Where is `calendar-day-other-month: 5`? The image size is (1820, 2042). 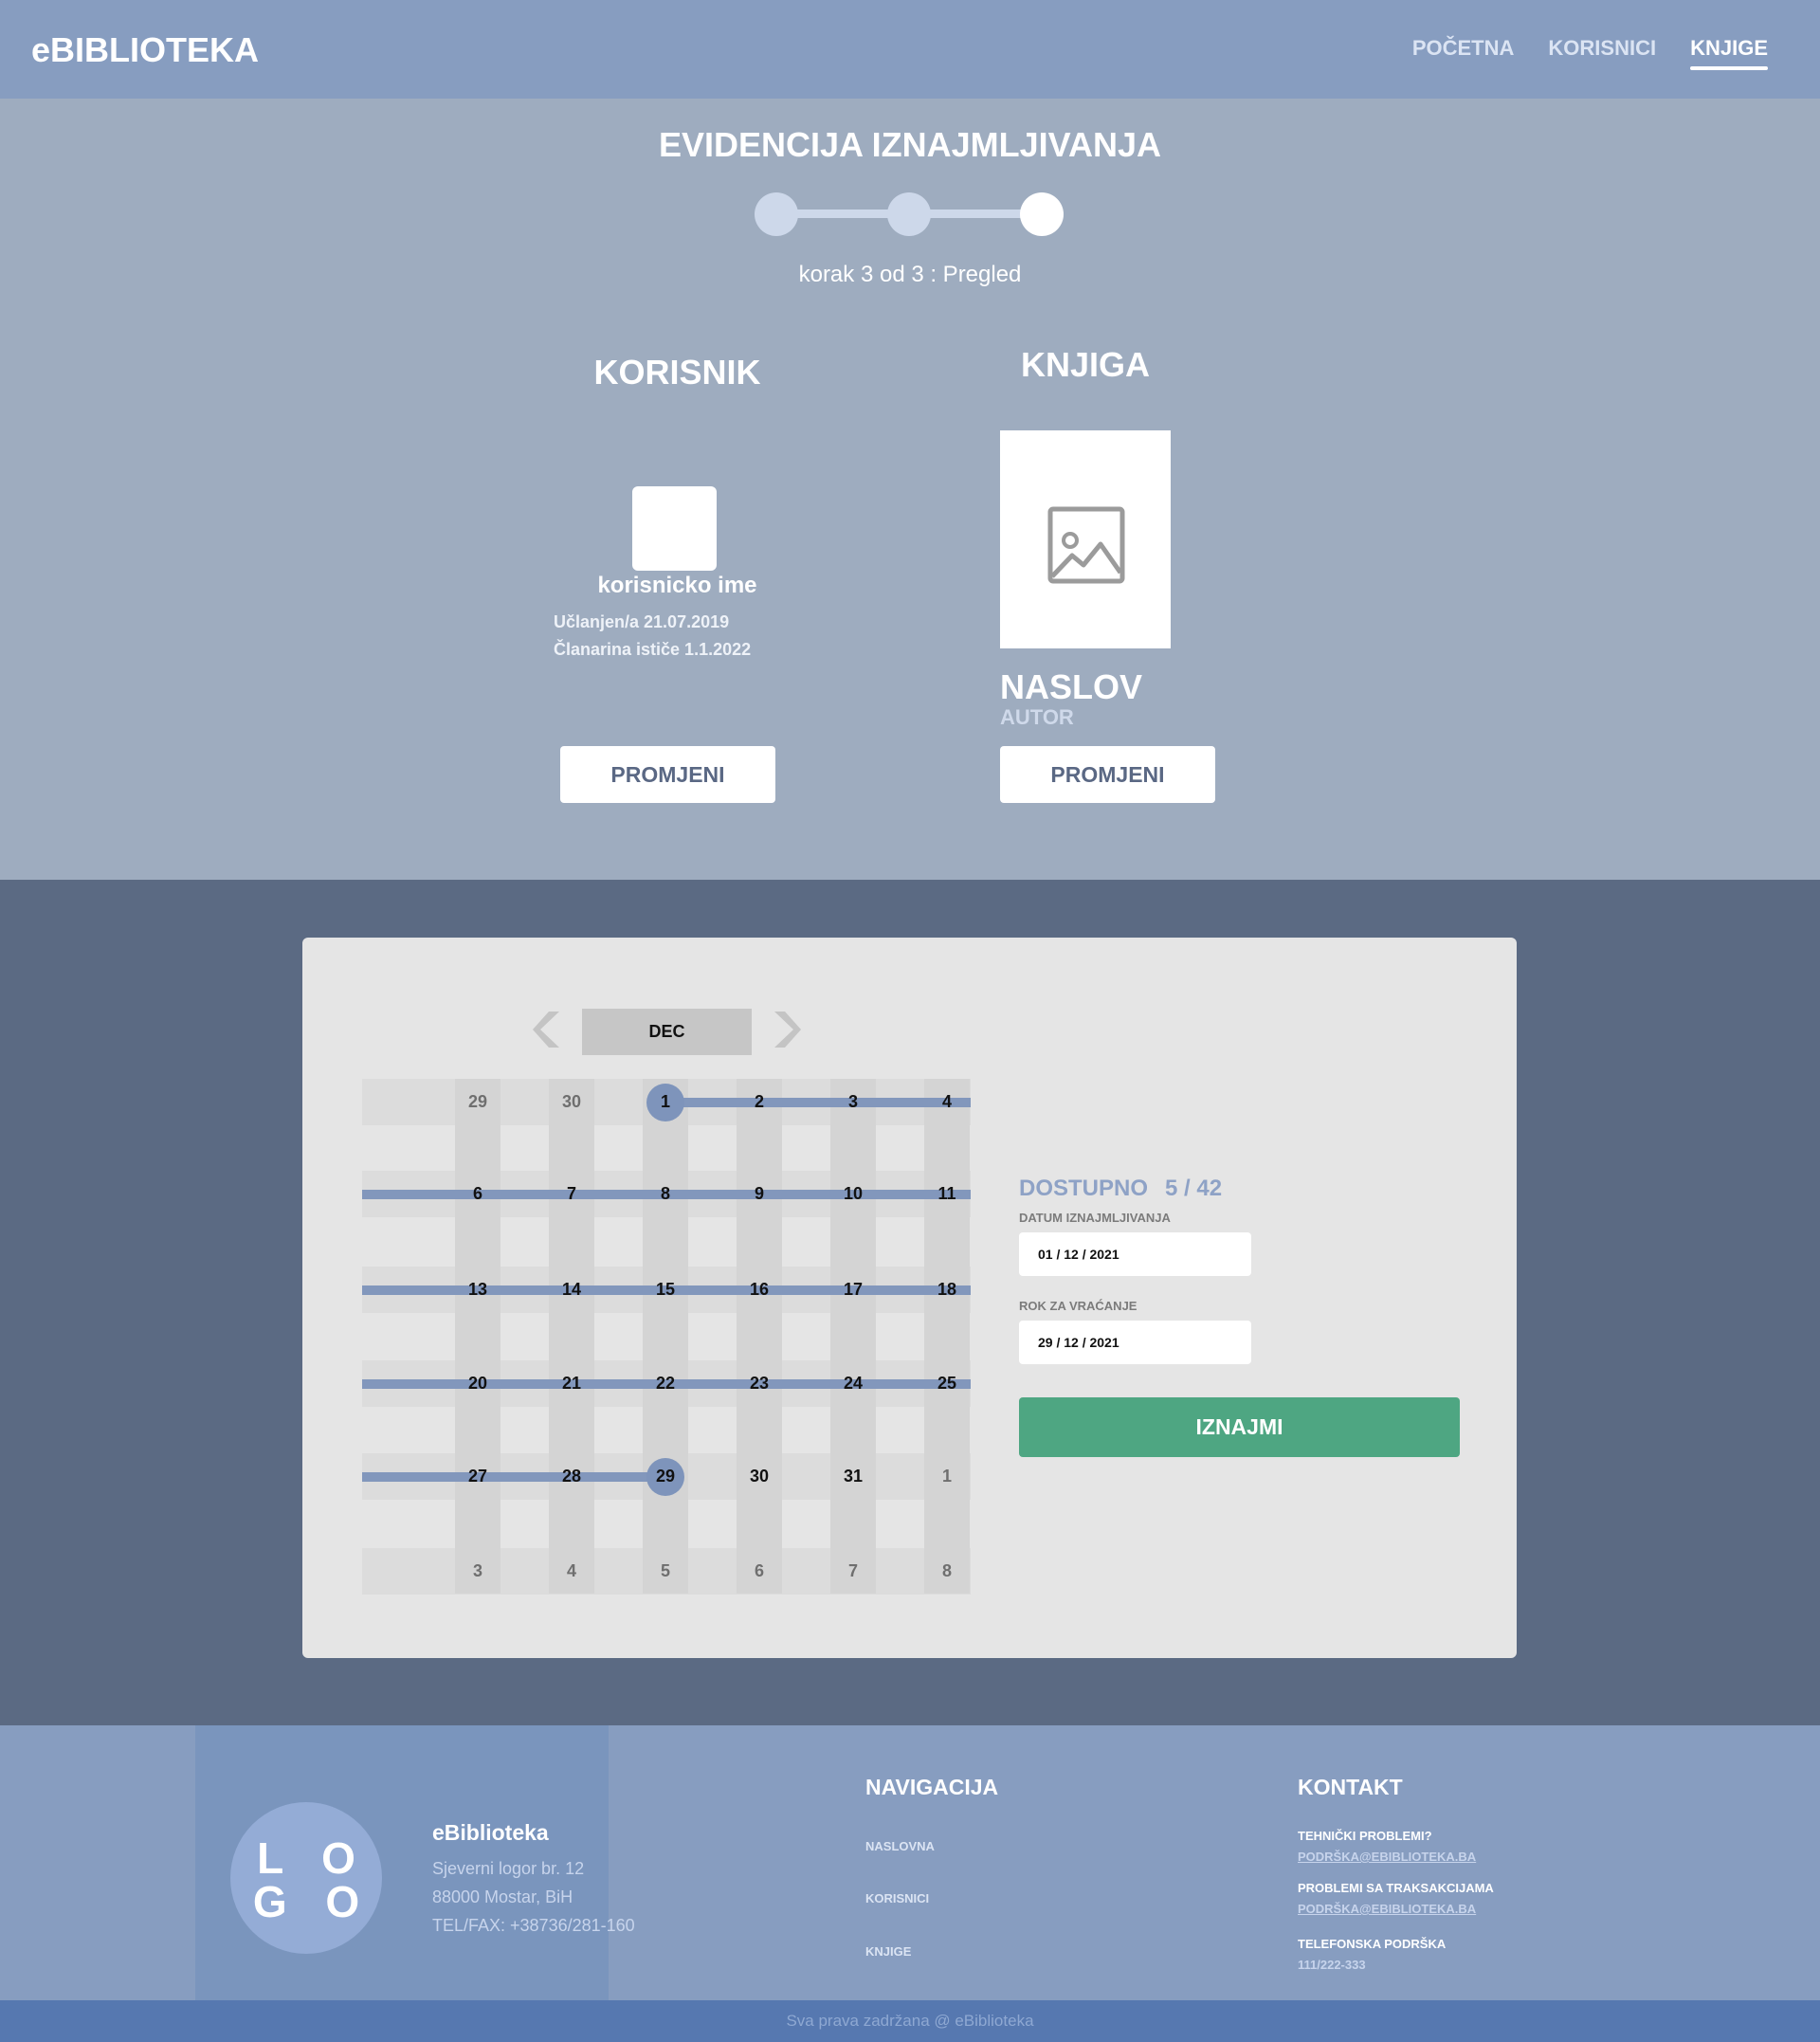 calendar-day-other-month: 5 is located at coordinates (665, 1571).